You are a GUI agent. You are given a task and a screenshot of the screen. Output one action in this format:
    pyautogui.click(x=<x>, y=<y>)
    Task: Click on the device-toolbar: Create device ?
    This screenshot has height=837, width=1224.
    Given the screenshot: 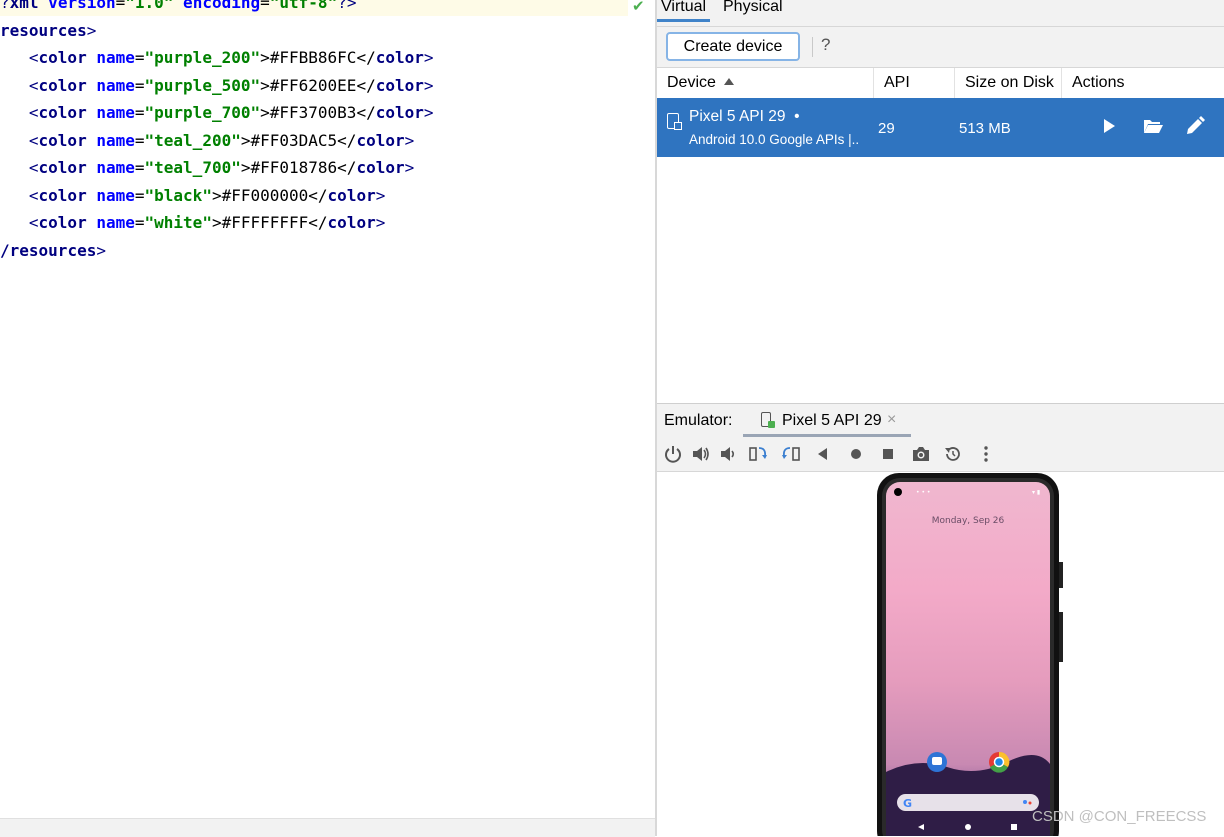 What is the action you would take?
    pyautogui.click(x=940, y=47)
    